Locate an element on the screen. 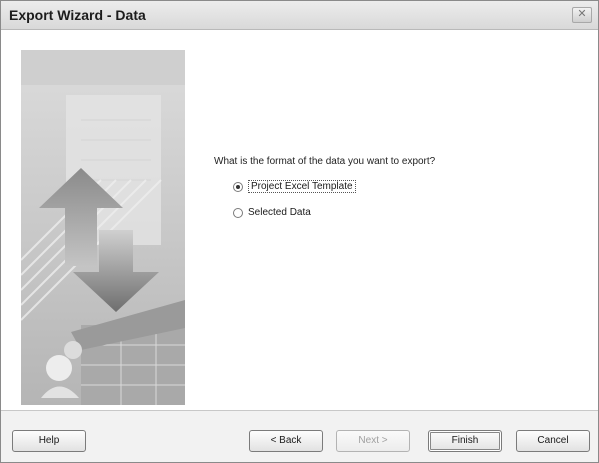 This screenshot has height=463, width=599. window-title: Export Wizard - Data is located at coordinates (77, 15).